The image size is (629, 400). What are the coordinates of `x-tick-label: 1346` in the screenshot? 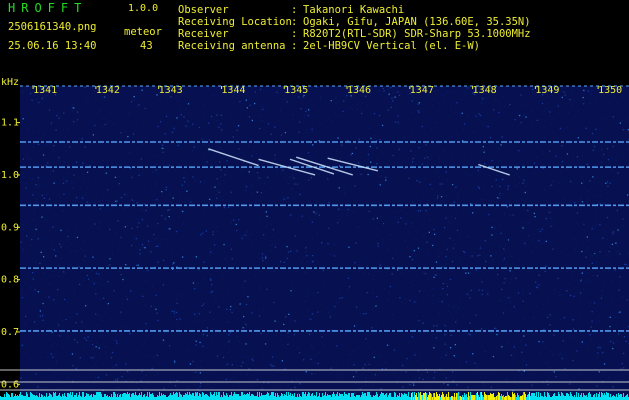 It's located at (359, 90).